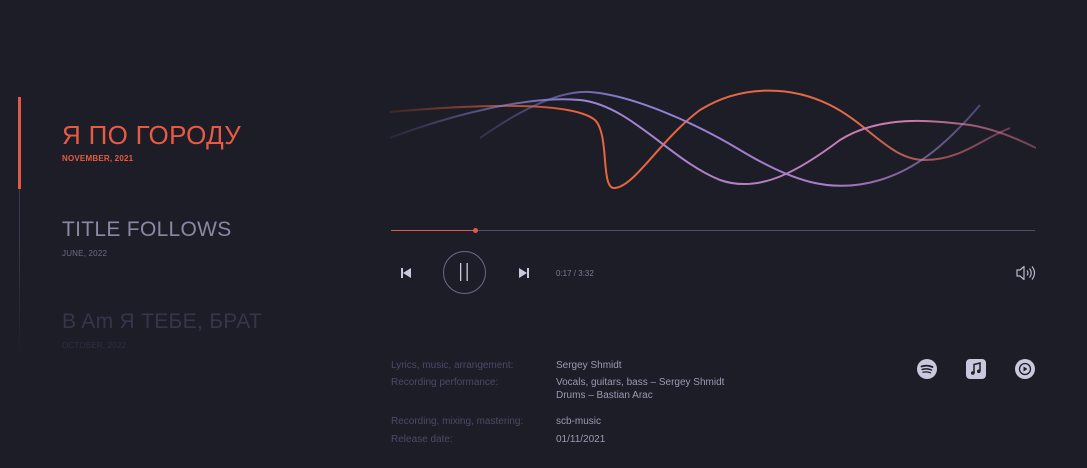  What do you see at coordinates (640, 382) in the screenshot?
I see `credit-value: Vocals, guitars, bass – Sergey Shmidt` at bounding box center [640, 382].